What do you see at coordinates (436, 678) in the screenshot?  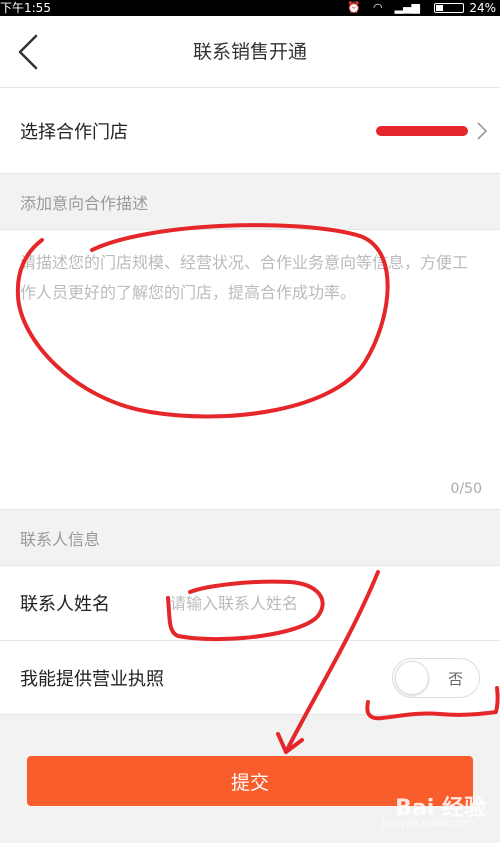 I see `license-toggle: 否` at bounding box center [436, 678].